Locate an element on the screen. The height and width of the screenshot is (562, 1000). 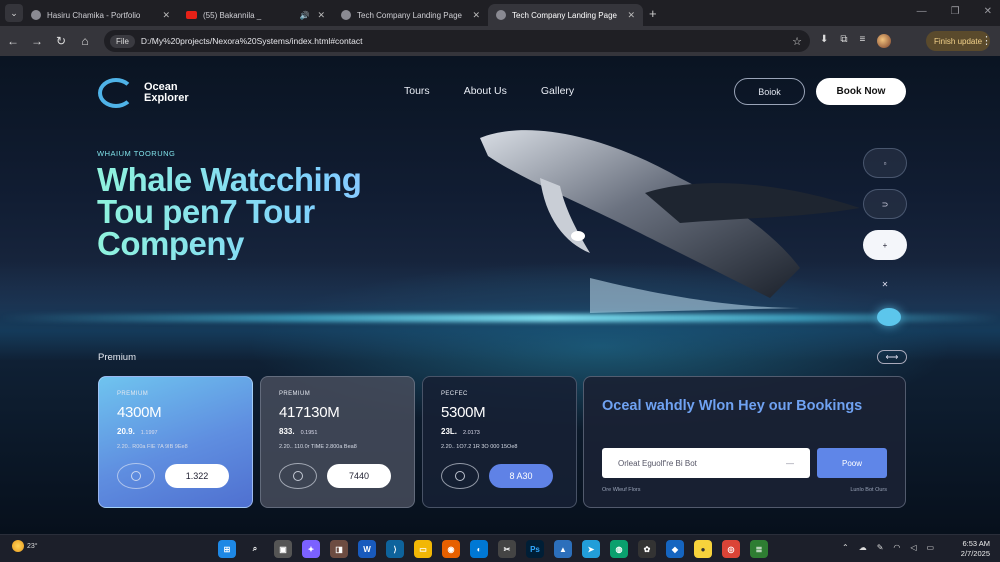
battery-icon: ▭ is located at coordinates (931, 547).